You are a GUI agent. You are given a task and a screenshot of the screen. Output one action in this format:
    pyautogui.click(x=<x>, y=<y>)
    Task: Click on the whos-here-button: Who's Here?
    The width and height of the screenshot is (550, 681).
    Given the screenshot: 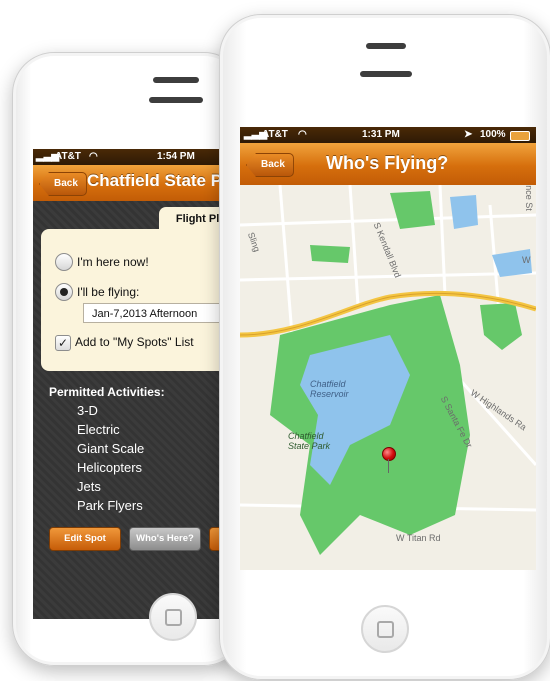 What is the action you would take?
    pyautogui.click(x=165, y=539)
    